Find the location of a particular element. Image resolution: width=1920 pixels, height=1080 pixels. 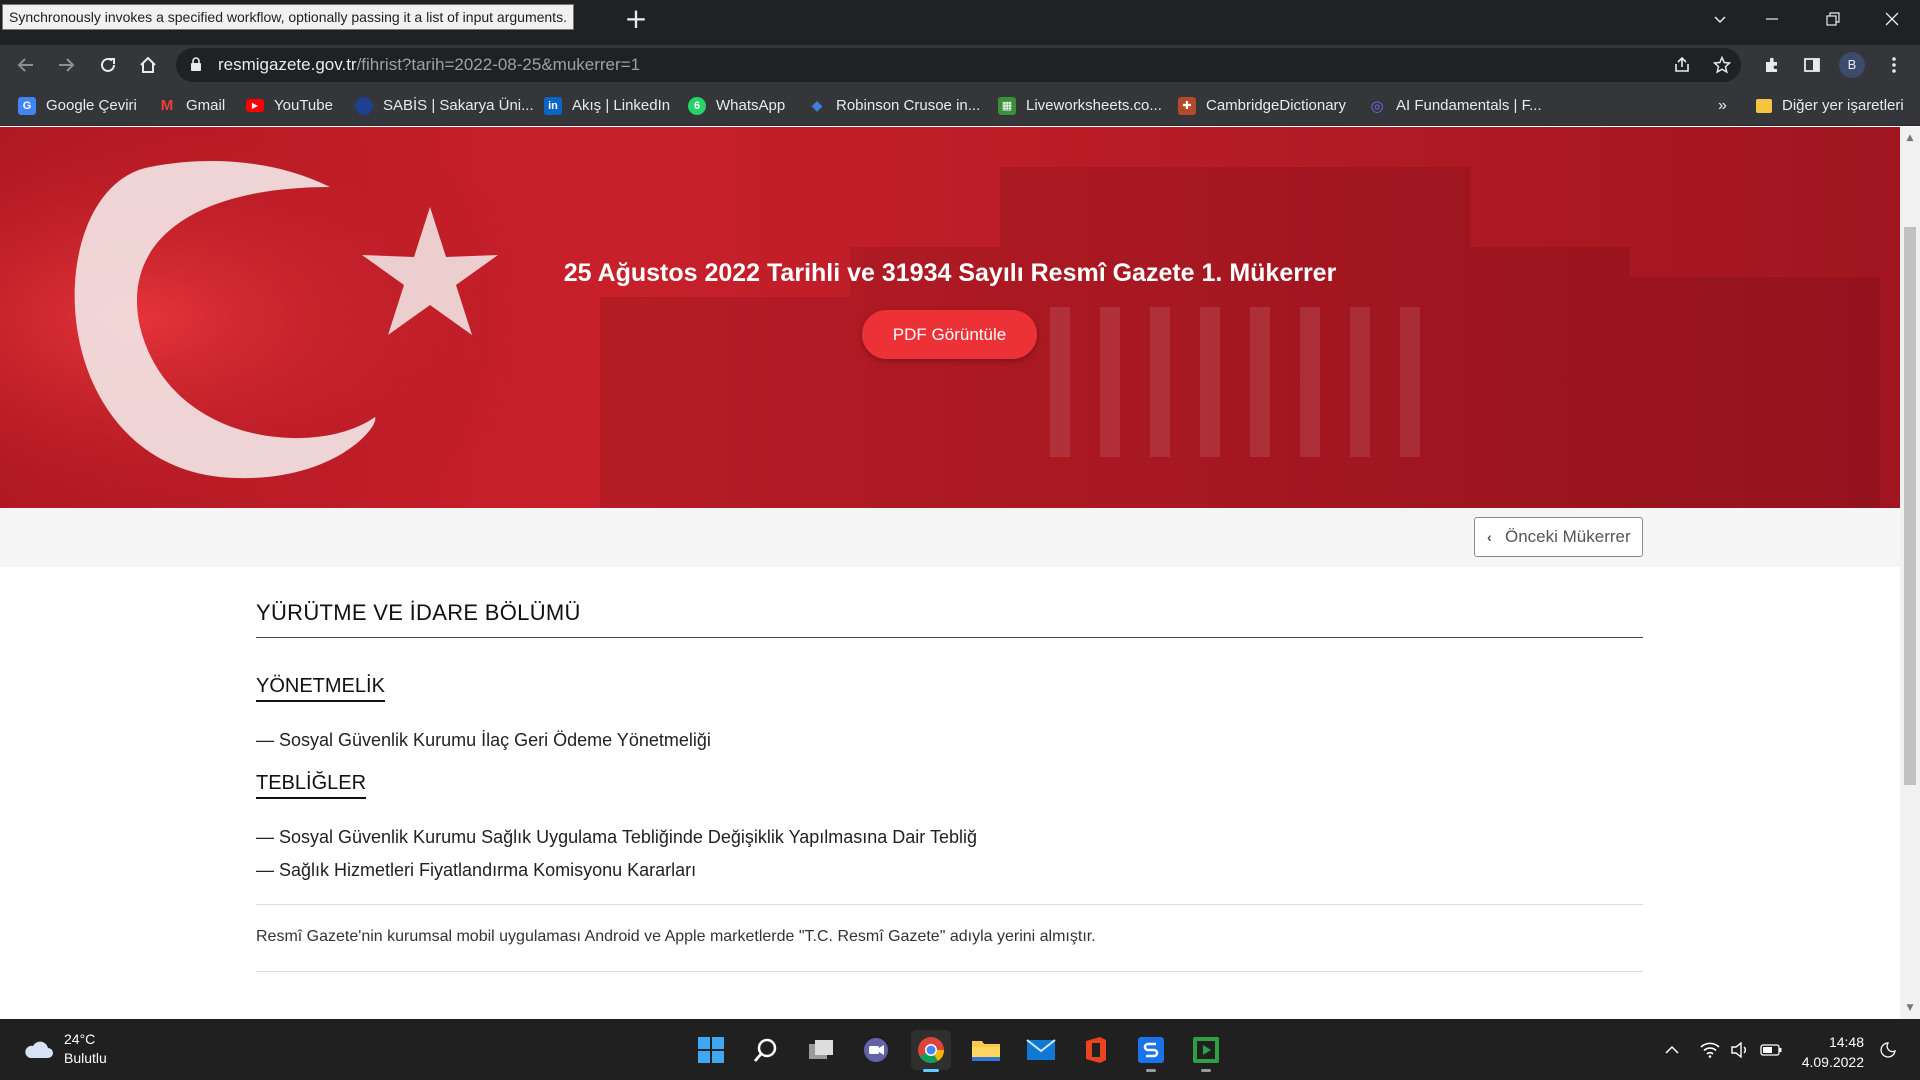

profile-avatar: B is located at coordinates (1852, 65).